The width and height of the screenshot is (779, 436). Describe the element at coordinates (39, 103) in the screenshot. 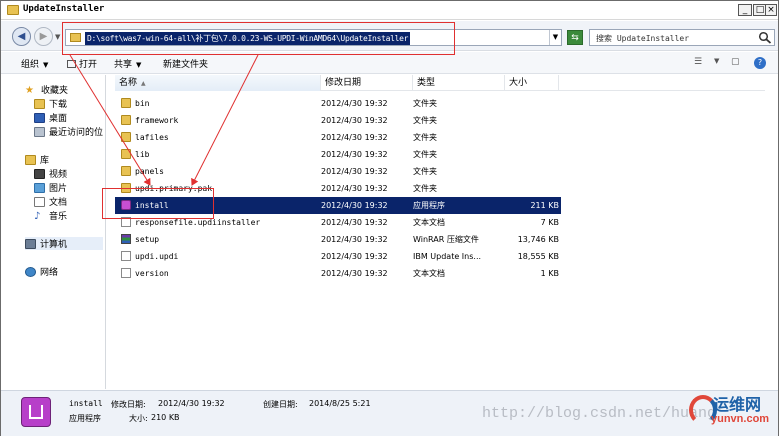

I see `downloads-icon` at that location.